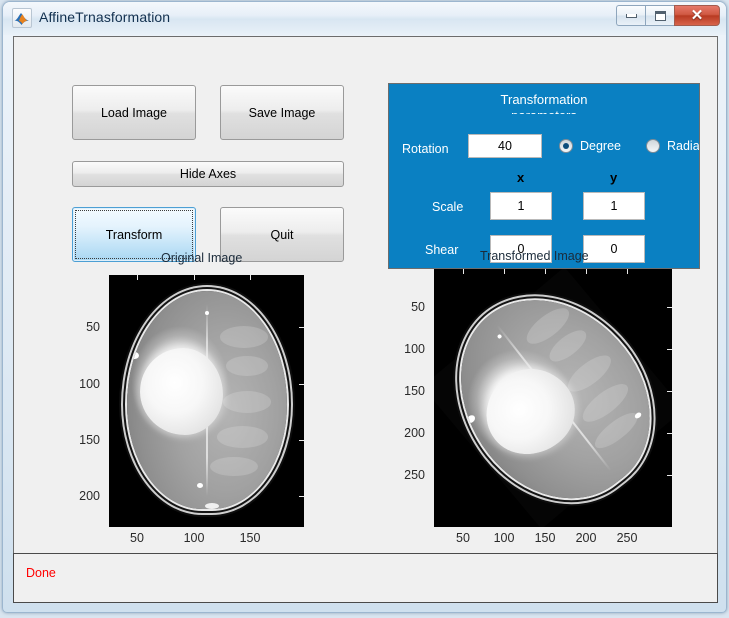 This screenshot has height=618, width=729. I want to click on hide-axes-label: Hide Axes, so click(208, 174).